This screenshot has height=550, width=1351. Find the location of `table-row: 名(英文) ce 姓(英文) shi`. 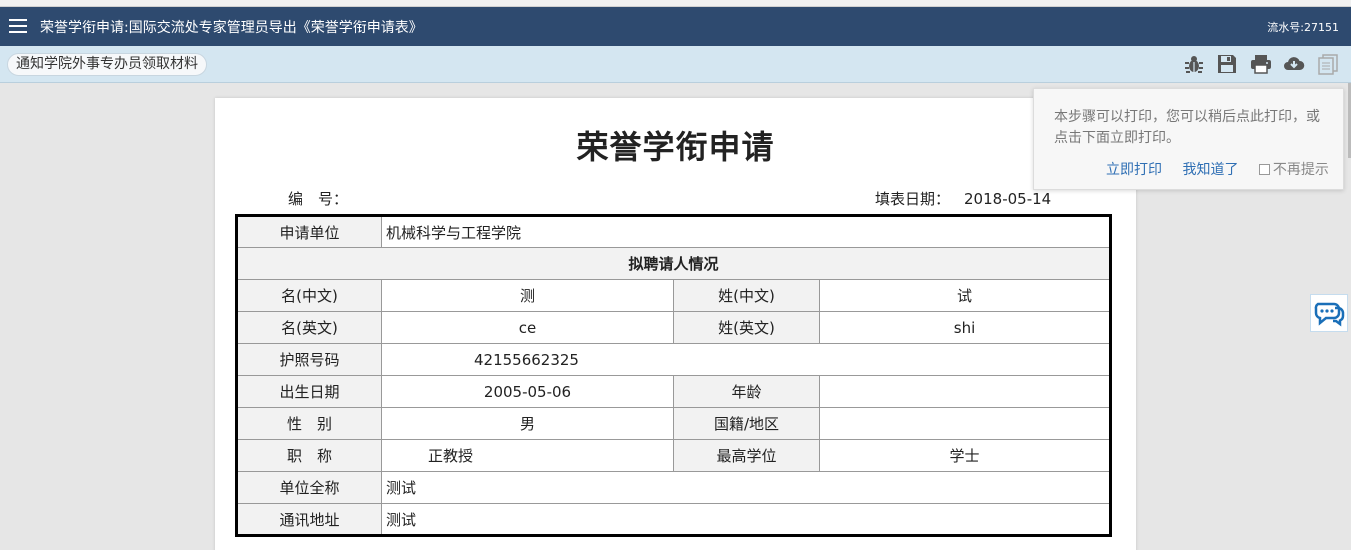

table-row: 名(英文) ce 姓(英文) shi is located at coordinates (674, 327).